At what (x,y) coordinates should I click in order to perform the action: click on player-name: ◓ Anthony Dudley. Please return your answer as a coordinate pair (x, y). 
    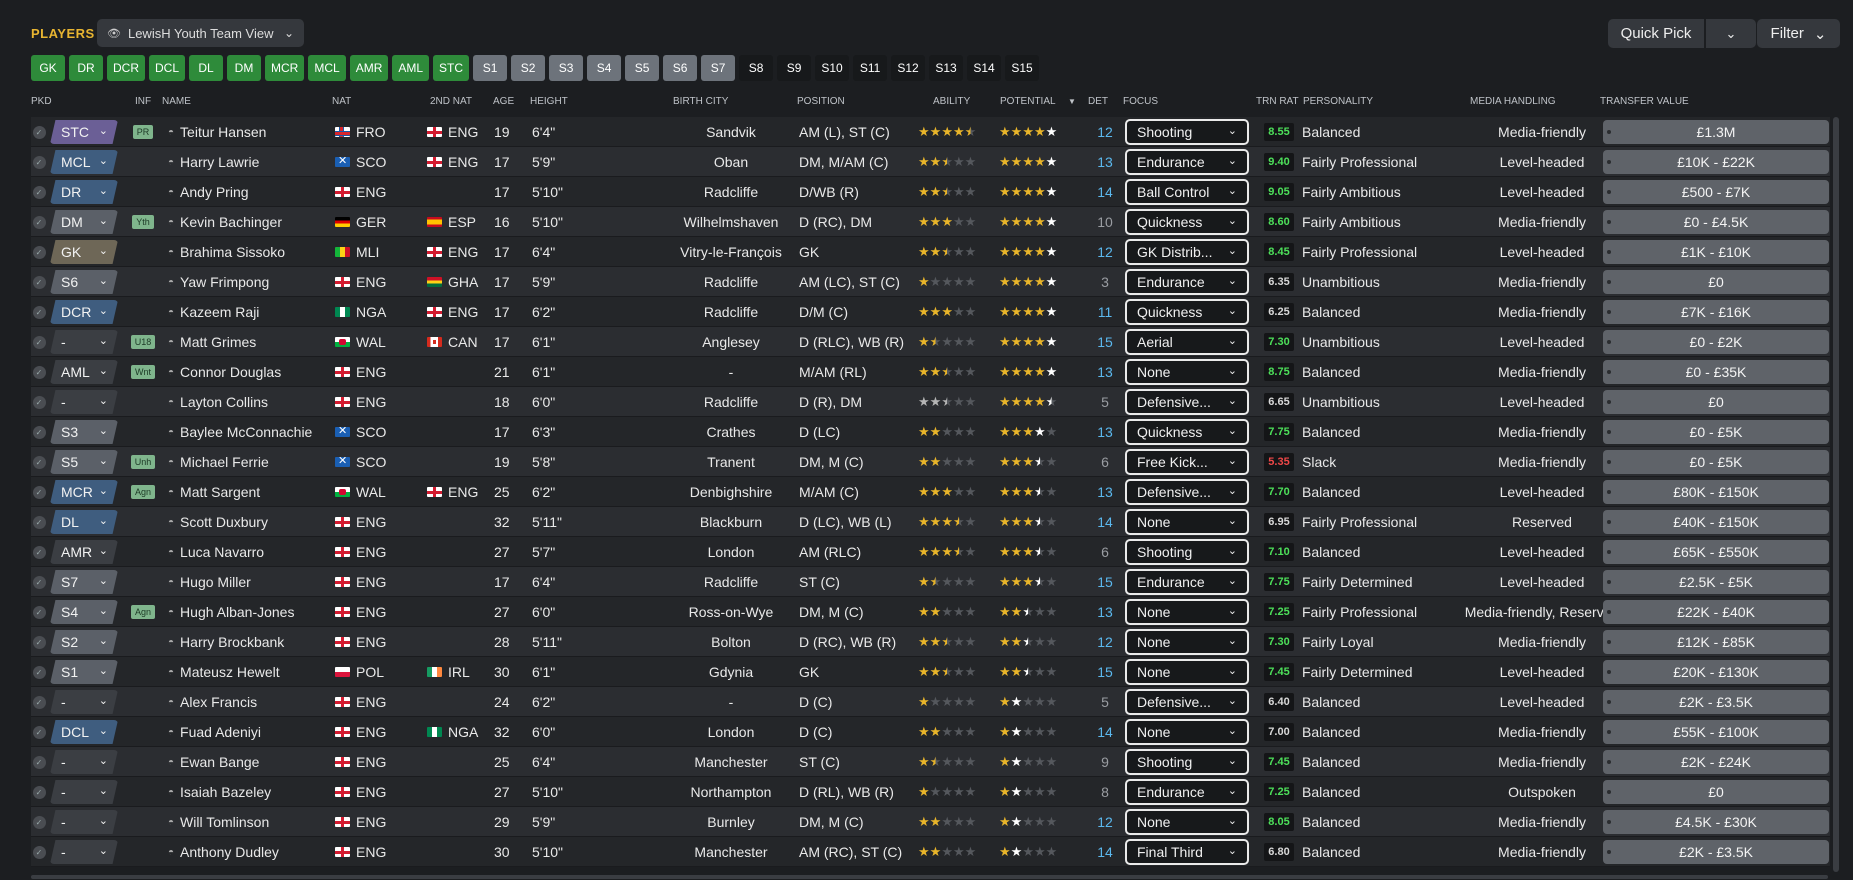
    Looking at the image, I should click on (248, 852).